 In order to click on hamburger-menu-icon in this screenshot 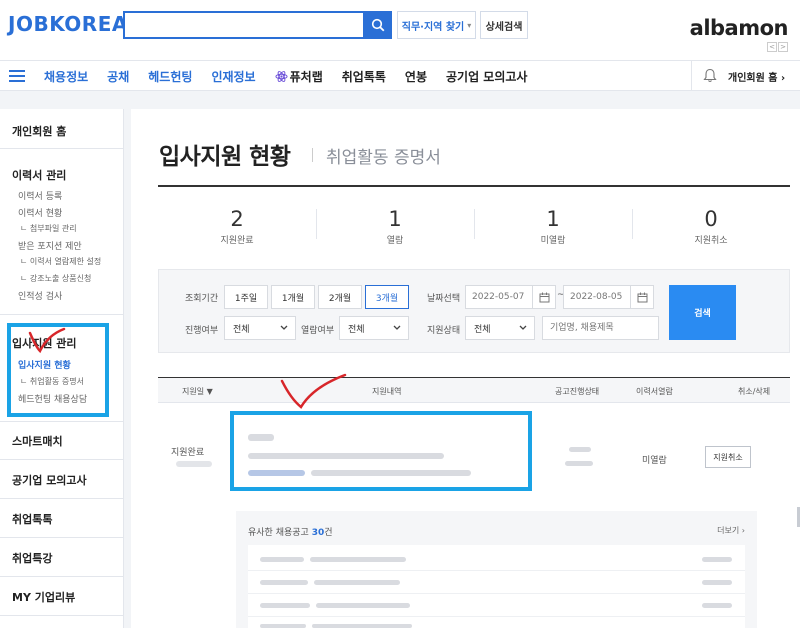, I will do `click(17, 76)`.